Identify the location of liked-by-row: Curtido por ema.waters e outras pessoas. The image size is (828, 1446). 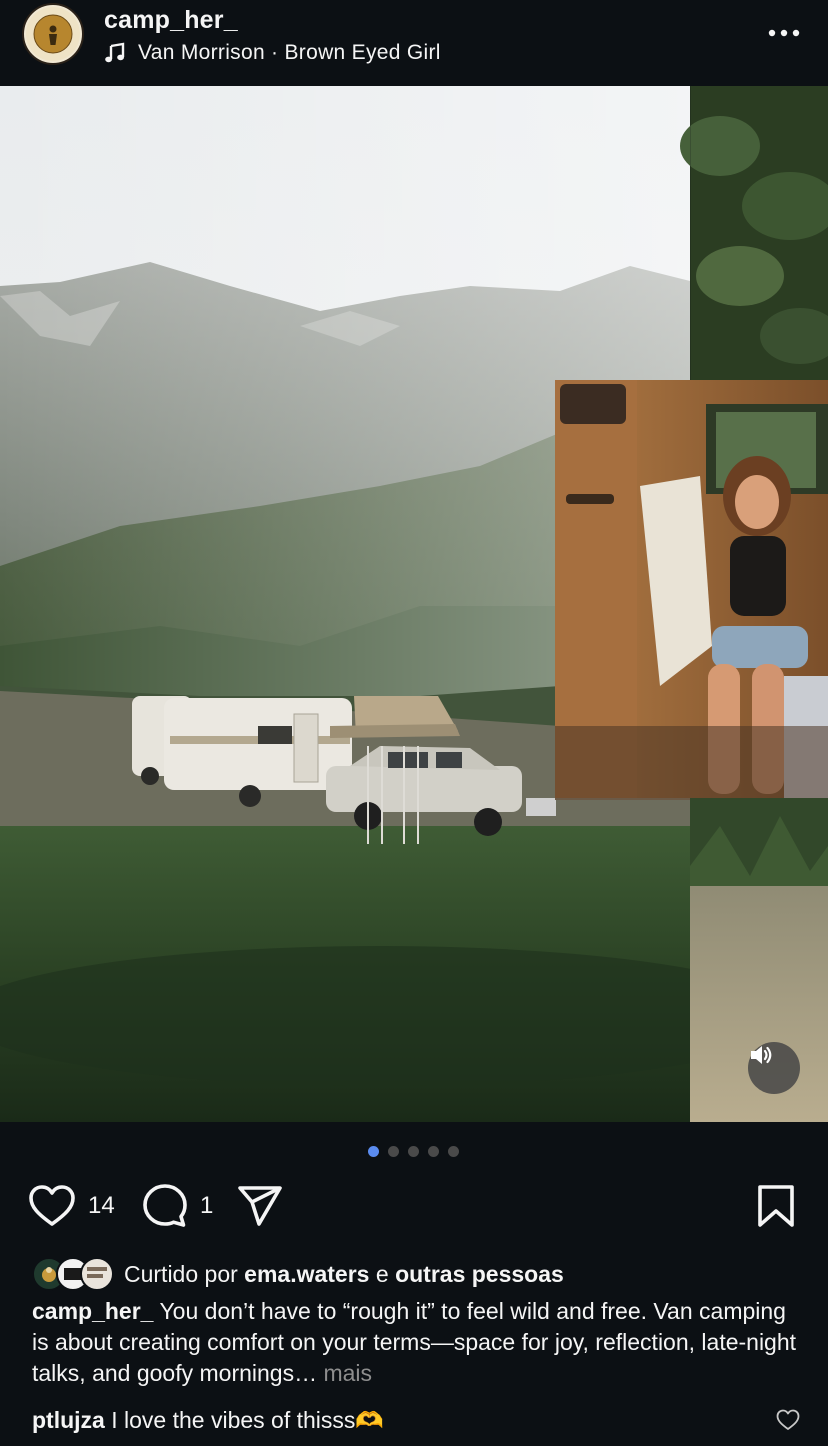
(298, 1274).